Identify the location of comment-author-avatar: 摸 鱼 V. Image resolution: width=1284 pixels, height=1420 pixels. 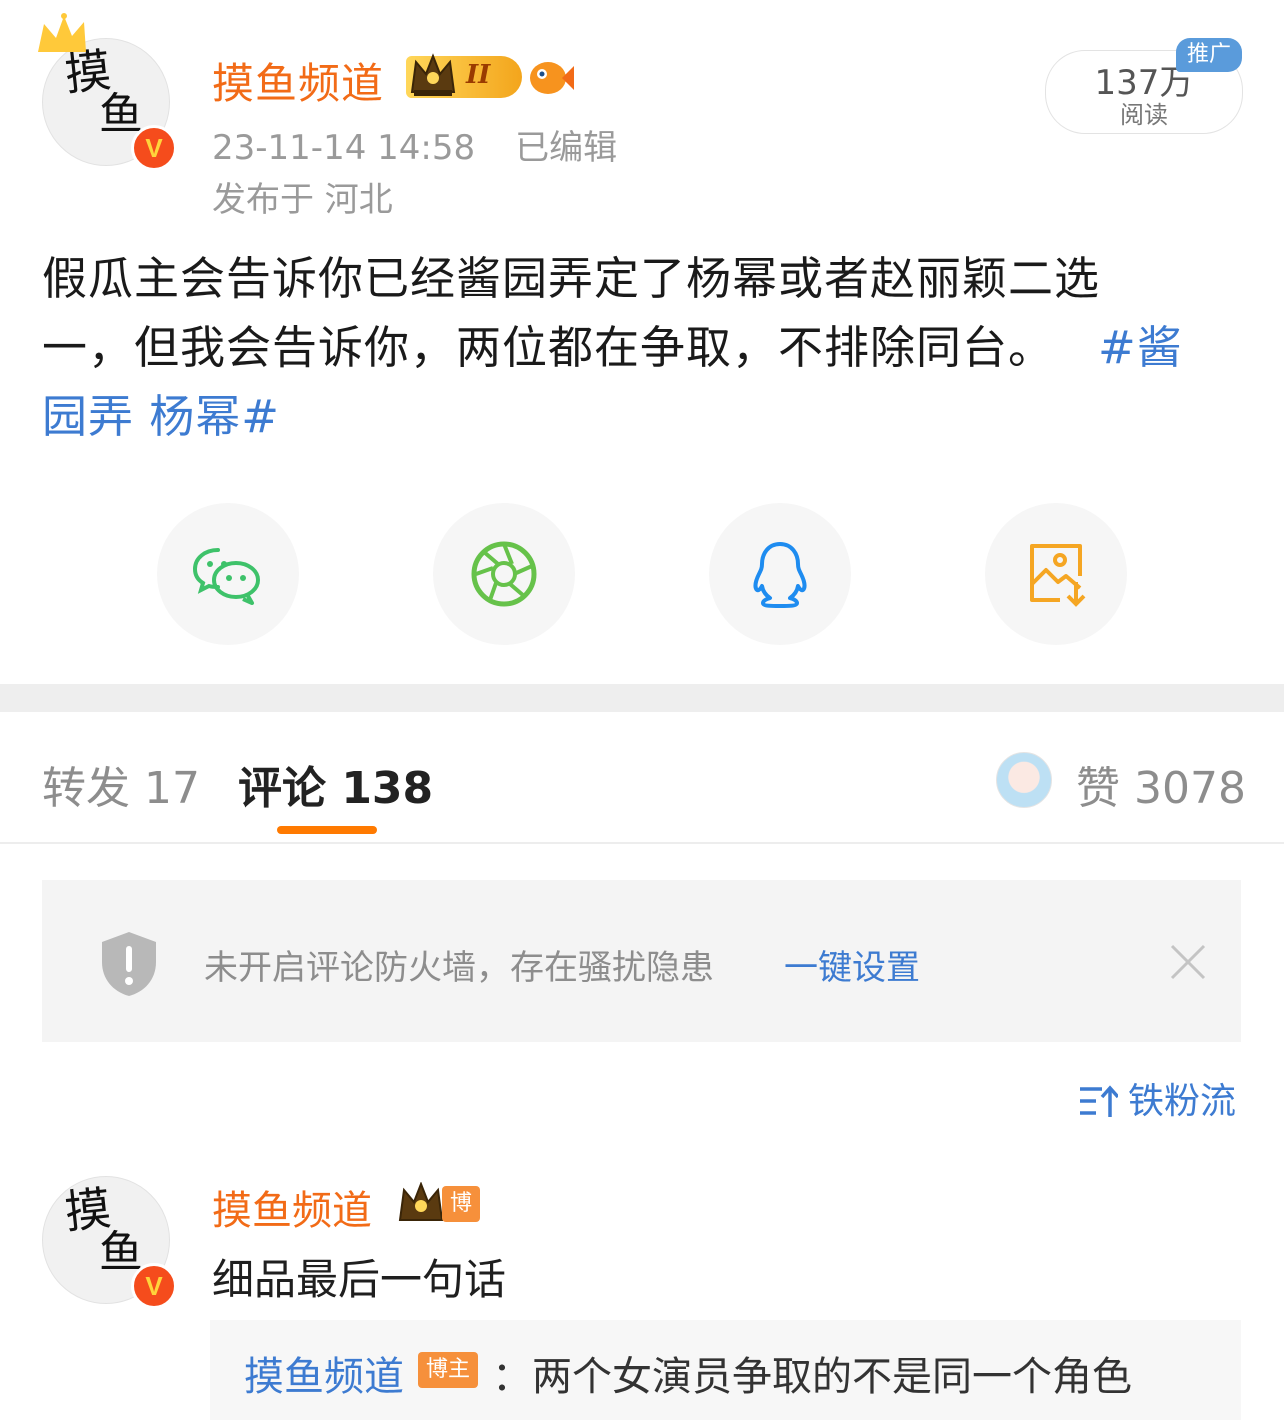
(109, 1242).